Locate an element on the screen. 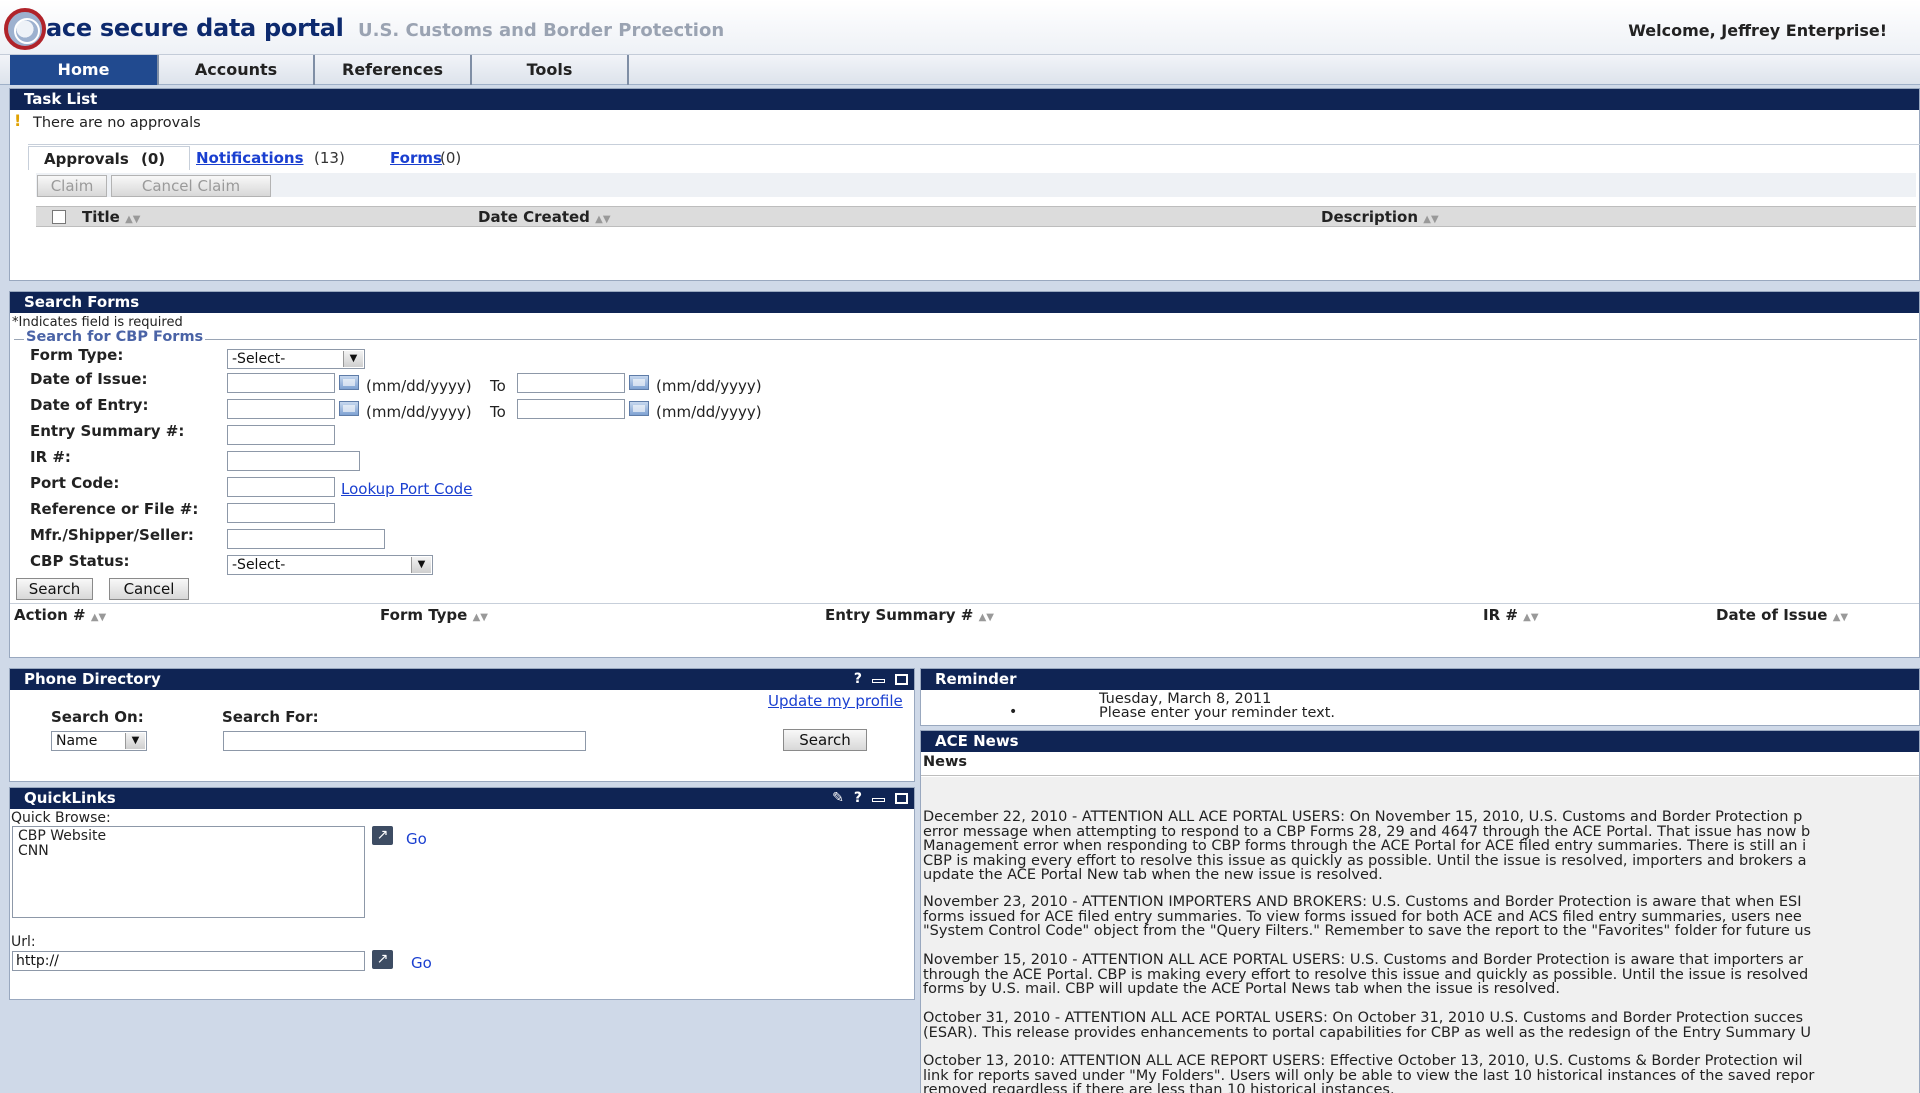 The height and width of the screenshot is (1093, 1920). column-entry-summary: Entry Summary # ▲▼ is located at coordinates (909, 615).